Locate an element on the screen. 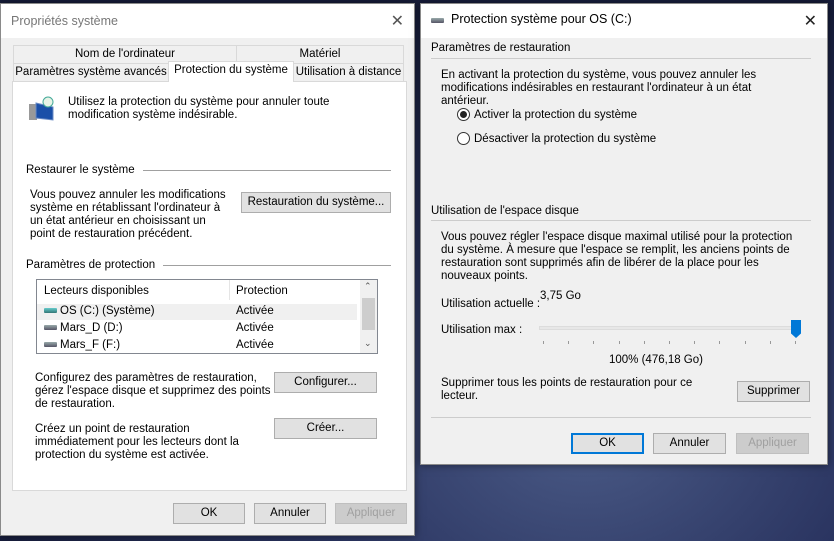 The height and width of the screenshot is (541, 834). title-bar: Protection système pour OS (C:) ✕ is located at coordinates (624, 21).